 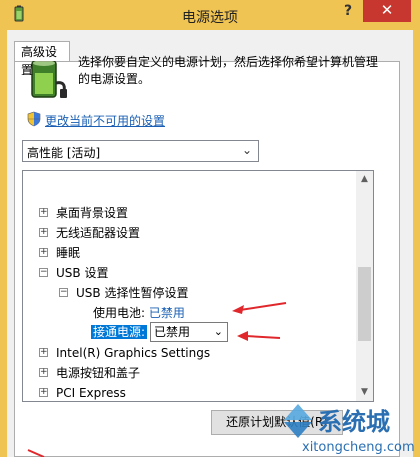 What do you see at coordinates (42, 59) in the screenshot?
I see `tab-advanced-settings: 高级设置` at bounding box center [42, 59].